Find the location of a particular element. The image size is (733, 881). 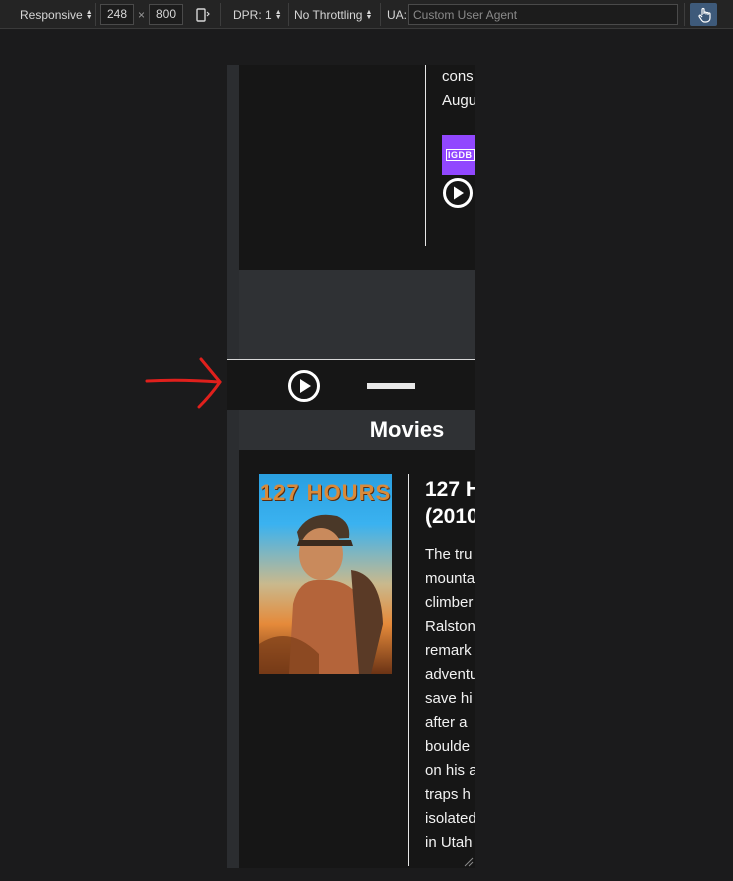

touch-hand-icon is located at coordinates (704, 15).